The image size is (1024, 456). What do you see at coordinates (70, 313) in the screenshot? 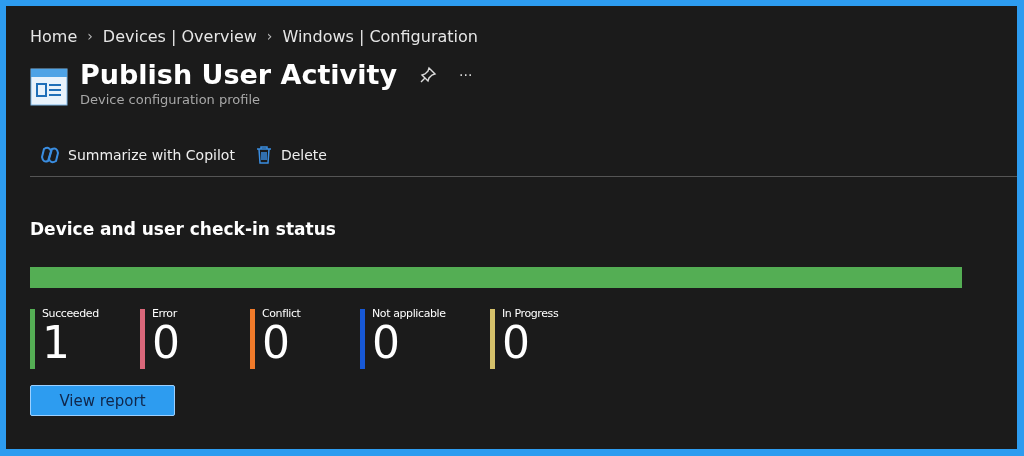
I see `status-label: Succeeded` at bounding box center [70, 313].